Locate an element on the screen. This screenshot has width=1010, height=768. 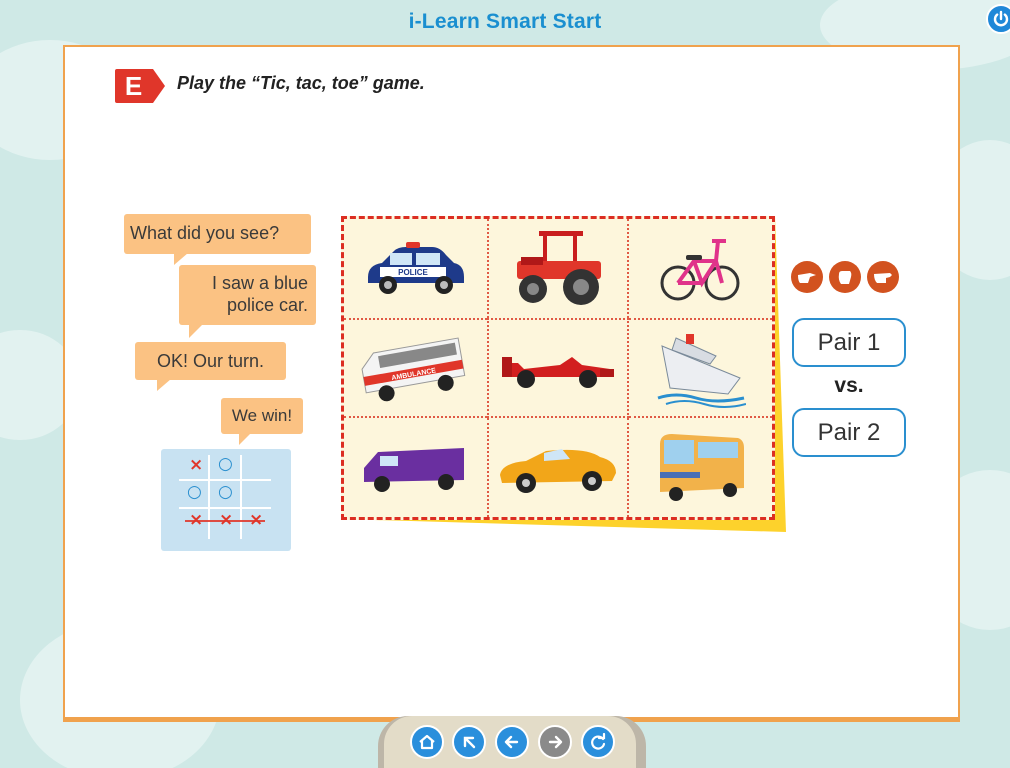
grid-cell-ship is located at coordinates (700, 368).